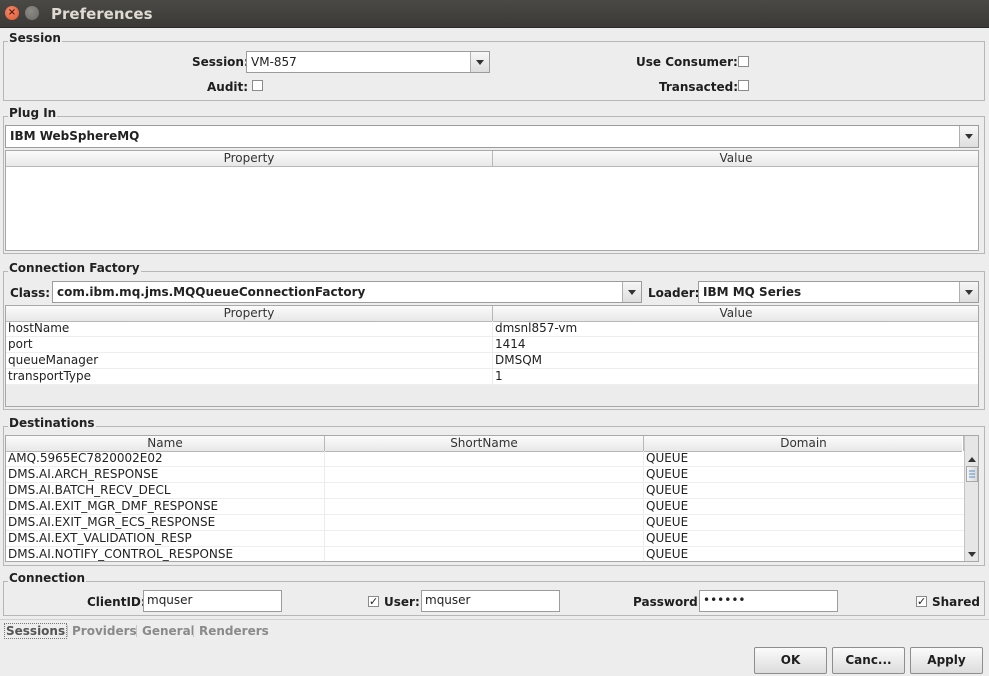  I want to click on plugin-combobox-value: IBM WebSphereMQ, so click(75, 136).